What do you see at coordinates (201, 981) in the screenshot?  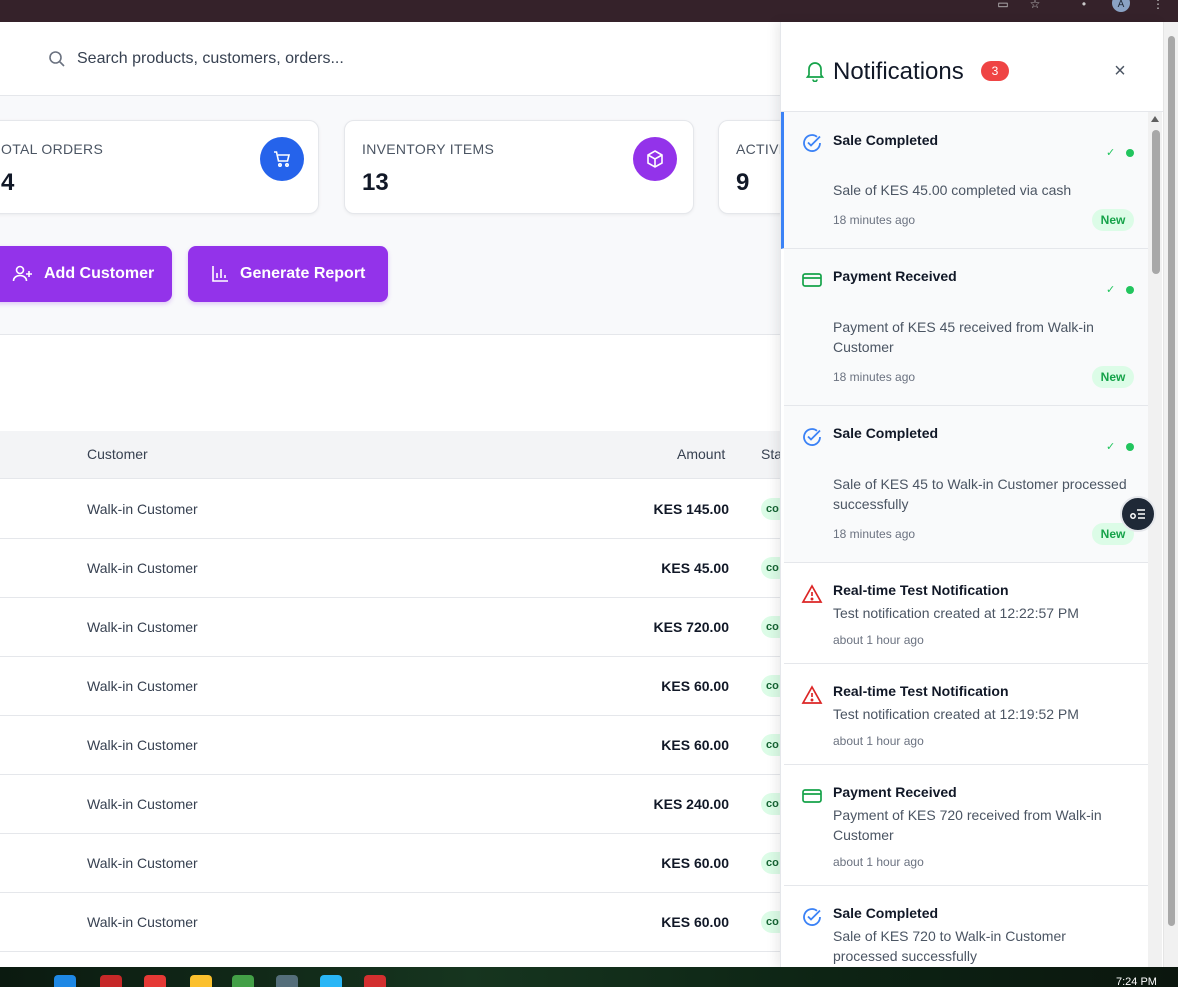 I see `folder-icon` at bounding box center [201, 981].